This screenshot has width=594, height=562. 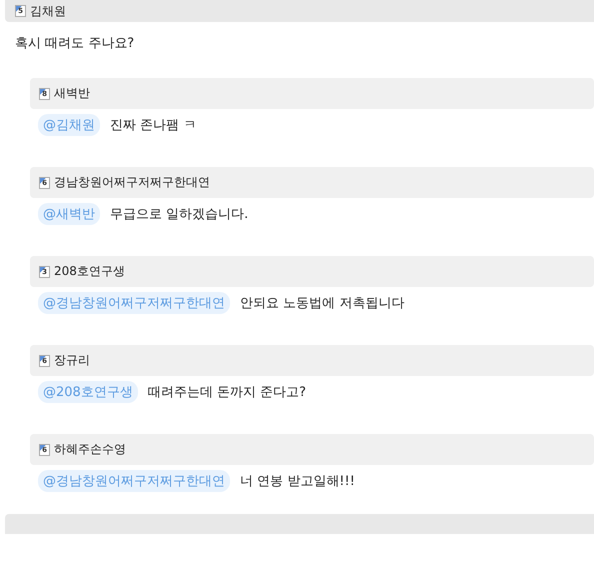 What do you see at coordinates (48, 11) in the screenshot?
I see `author-name: 김채원` at bounding box center [48, 11].